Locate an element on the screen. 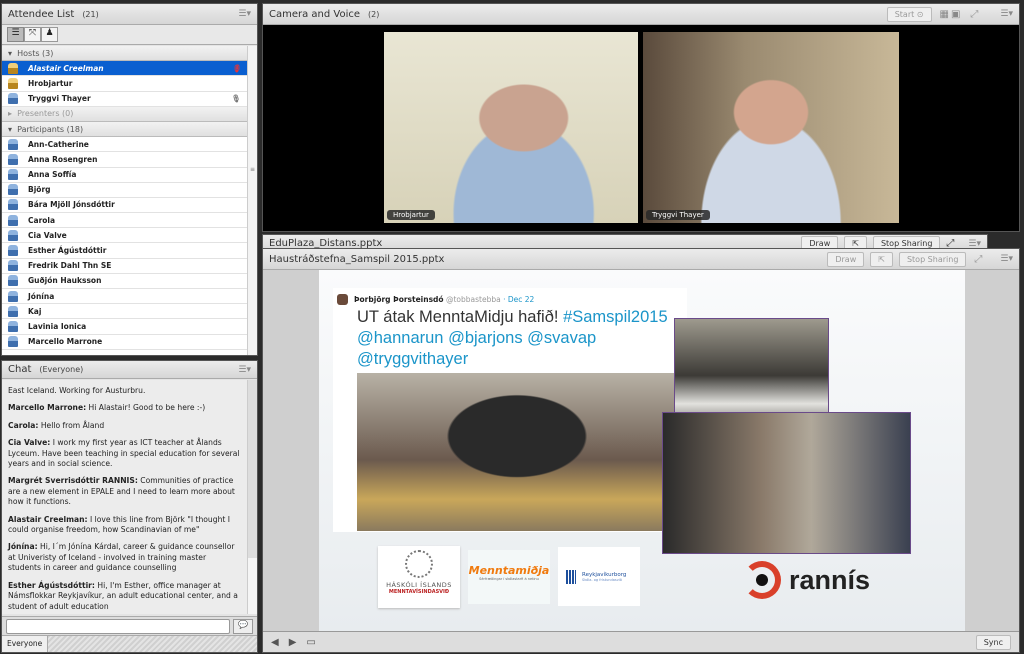 This screenshot has width=1024, height=654. logo-text: Skóla- og frístundasvið is located at coordinates (602, 579).